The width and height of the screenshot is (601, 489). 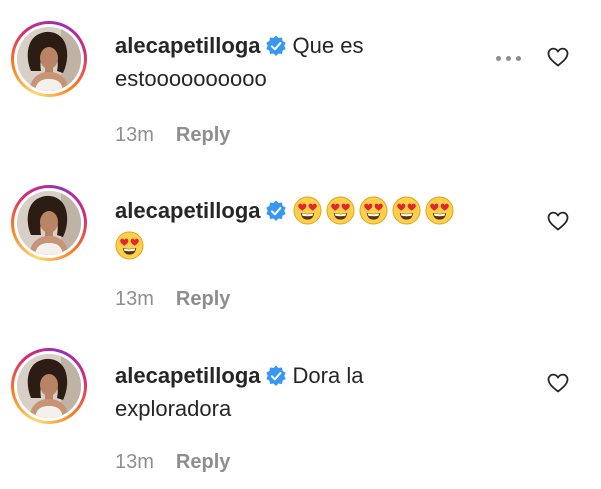 I want to click on more-options-icon, so click(x=510, y=58).